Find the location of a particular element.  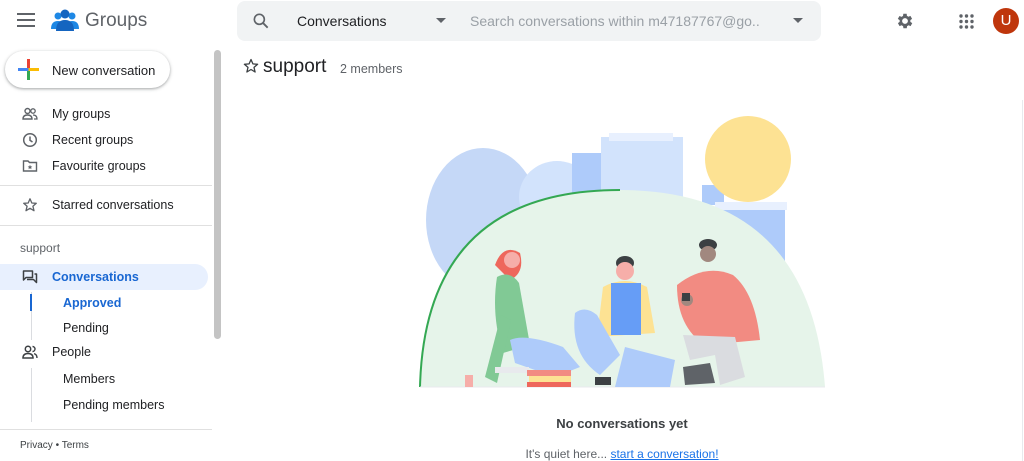

sidebar-item-starred-conversations: Starred conversations is located at coordinates (104, 205).